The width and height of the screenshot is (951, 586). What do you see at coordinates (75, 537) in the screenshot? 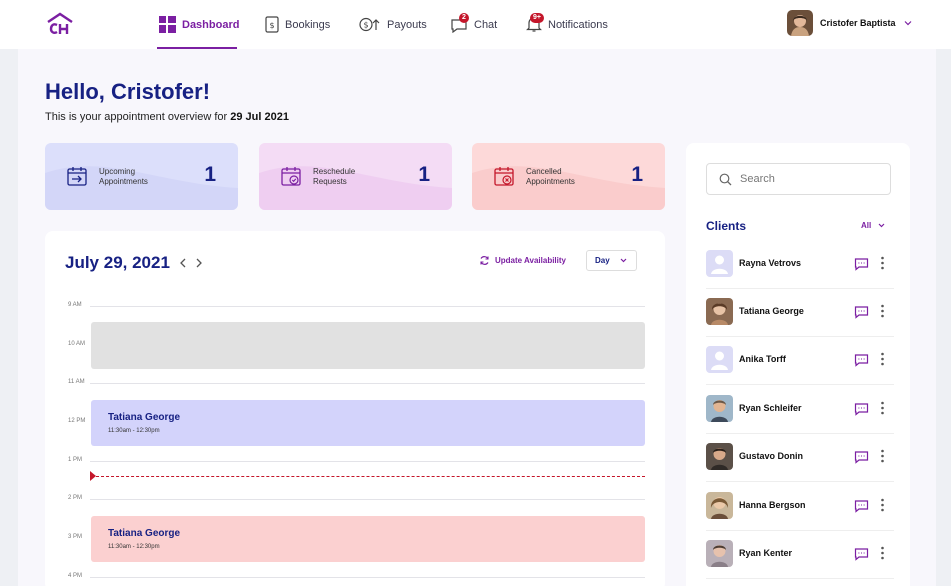
I see `hour-label: 3 PM` at bounding box center [75, 537].